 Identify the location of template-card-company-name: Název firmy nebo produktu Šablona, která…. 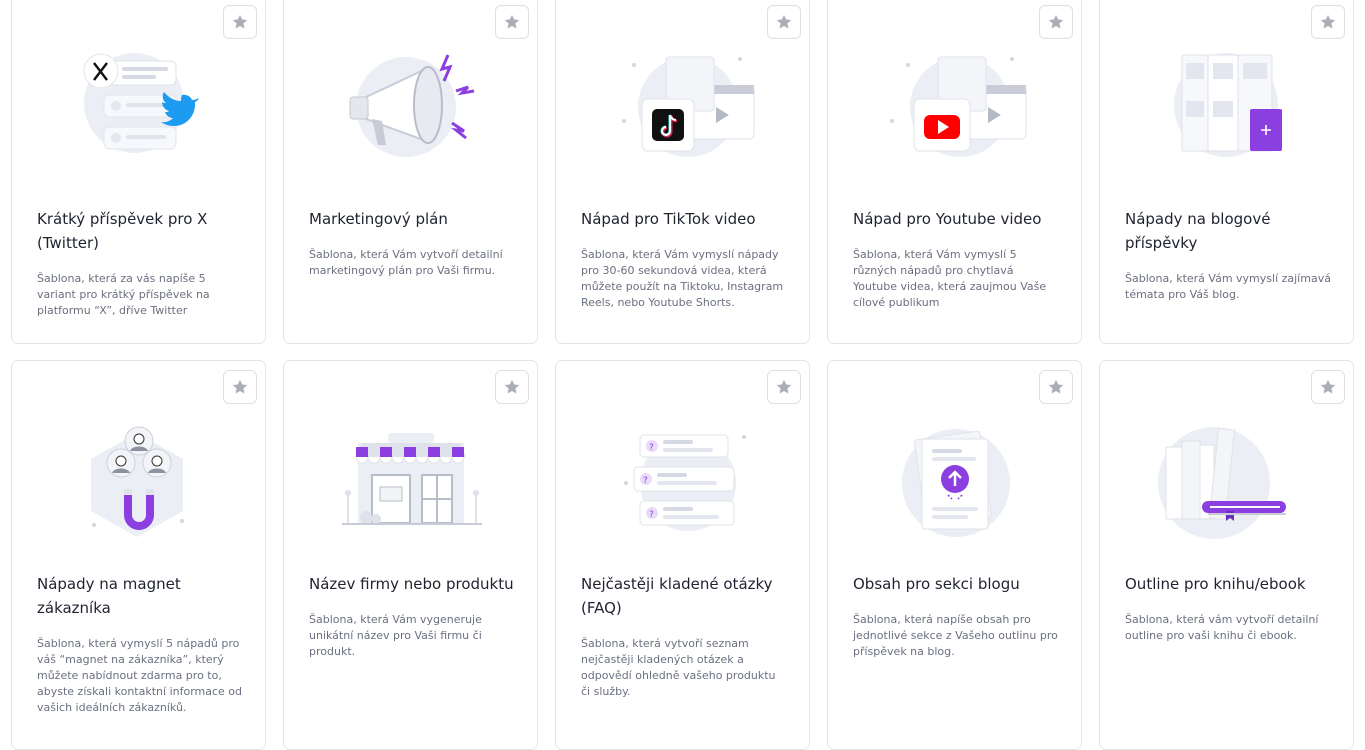
(410, 555).